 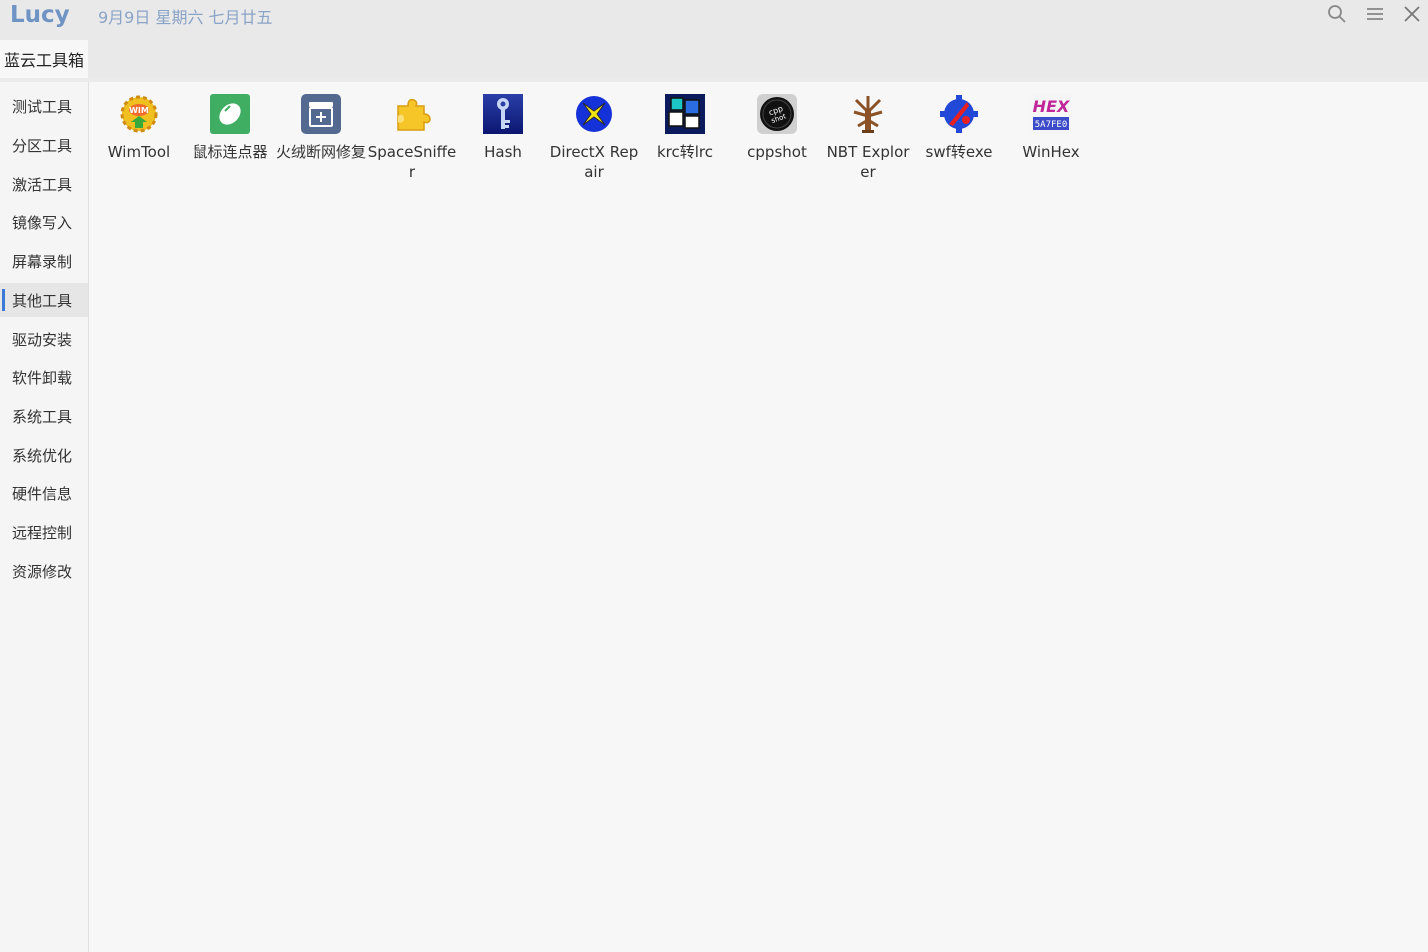 I want to click on tab-divider, so click(x=714, y=80).